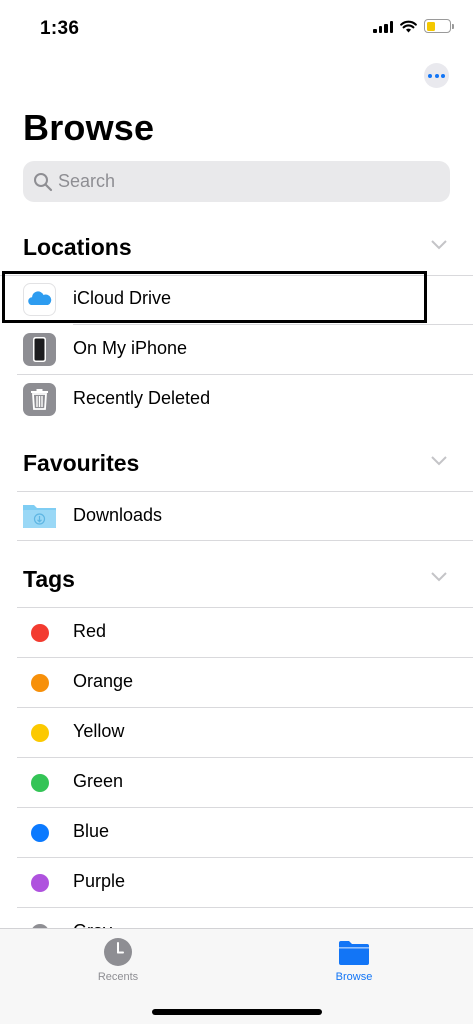 This screenshot has height=1024, width=473. Describe the element at coordinates (236, 400) in the screenshot. I see `location-item-recently-deleted: Recently Deleted` at that location.